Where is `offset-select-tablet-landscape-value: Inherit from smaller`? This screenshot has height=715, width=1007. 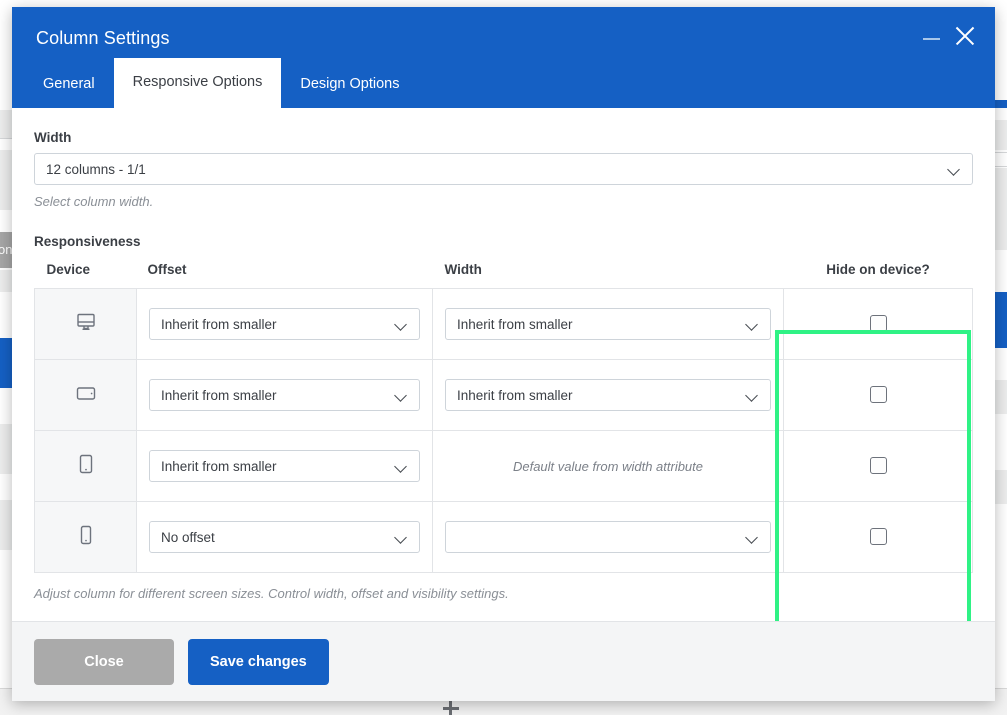
offset-select-tablet-landscape-value: Inherit from smaller is located at coordinates (219, 395).